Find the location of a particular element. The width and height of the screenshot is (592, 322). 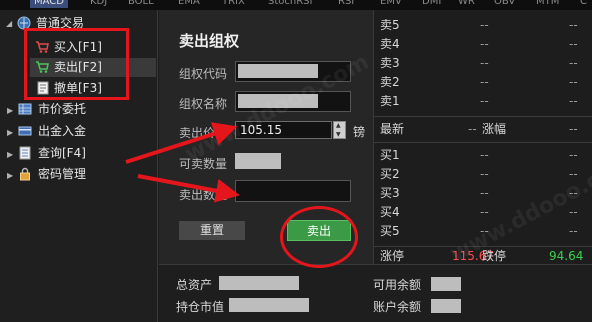

bid-row: 买2 -- -- is located at coordinates (483, 174).